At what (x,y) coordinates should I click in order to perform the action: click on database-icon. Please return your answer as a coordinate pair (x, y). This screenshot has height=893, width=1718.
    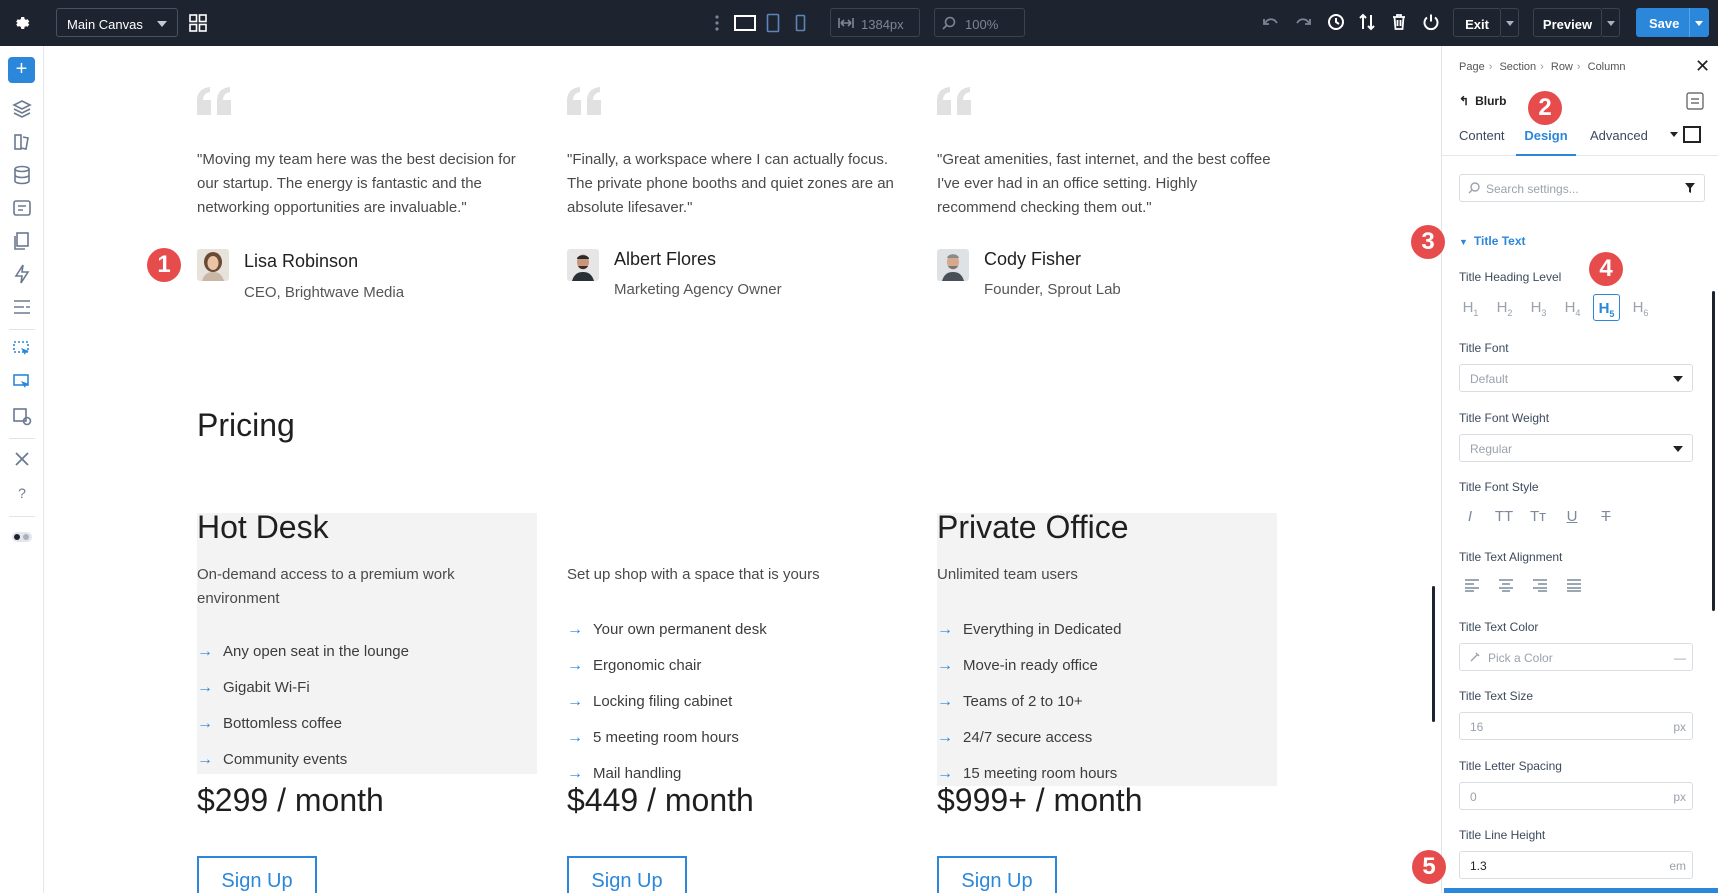
    Looking at the image, I should click on (22, 175).